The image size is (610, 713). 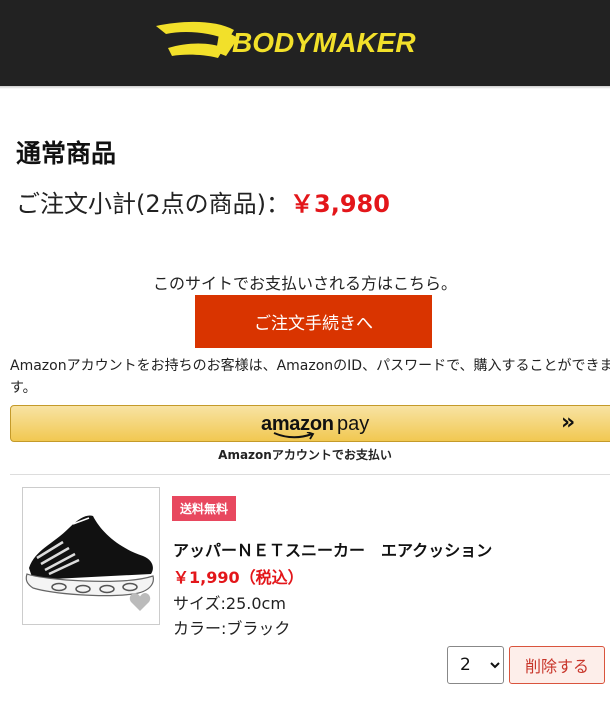 I want to click on delete-button: 削除する, so click(x=557, y=665).